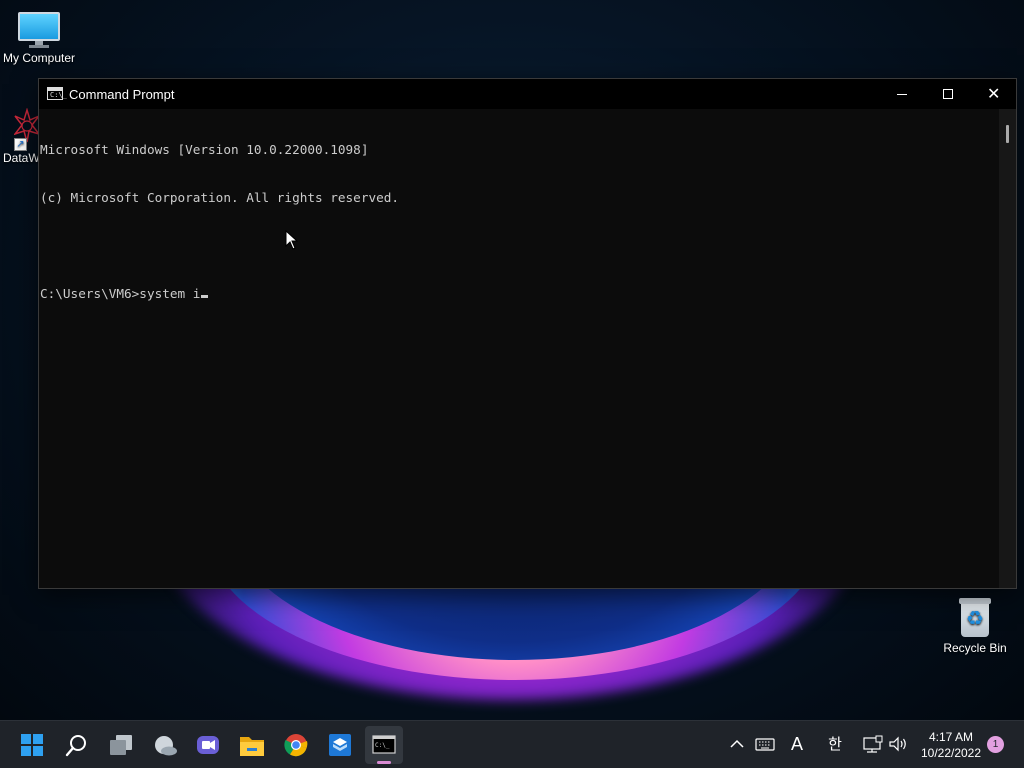  I want to click on clock-time: 4:17 AM, so click(951, 737).